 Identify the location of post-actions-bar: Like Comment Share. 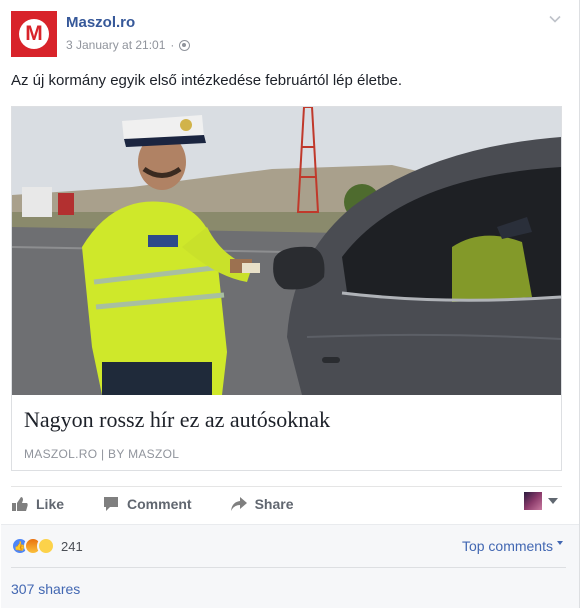
(171, 504).